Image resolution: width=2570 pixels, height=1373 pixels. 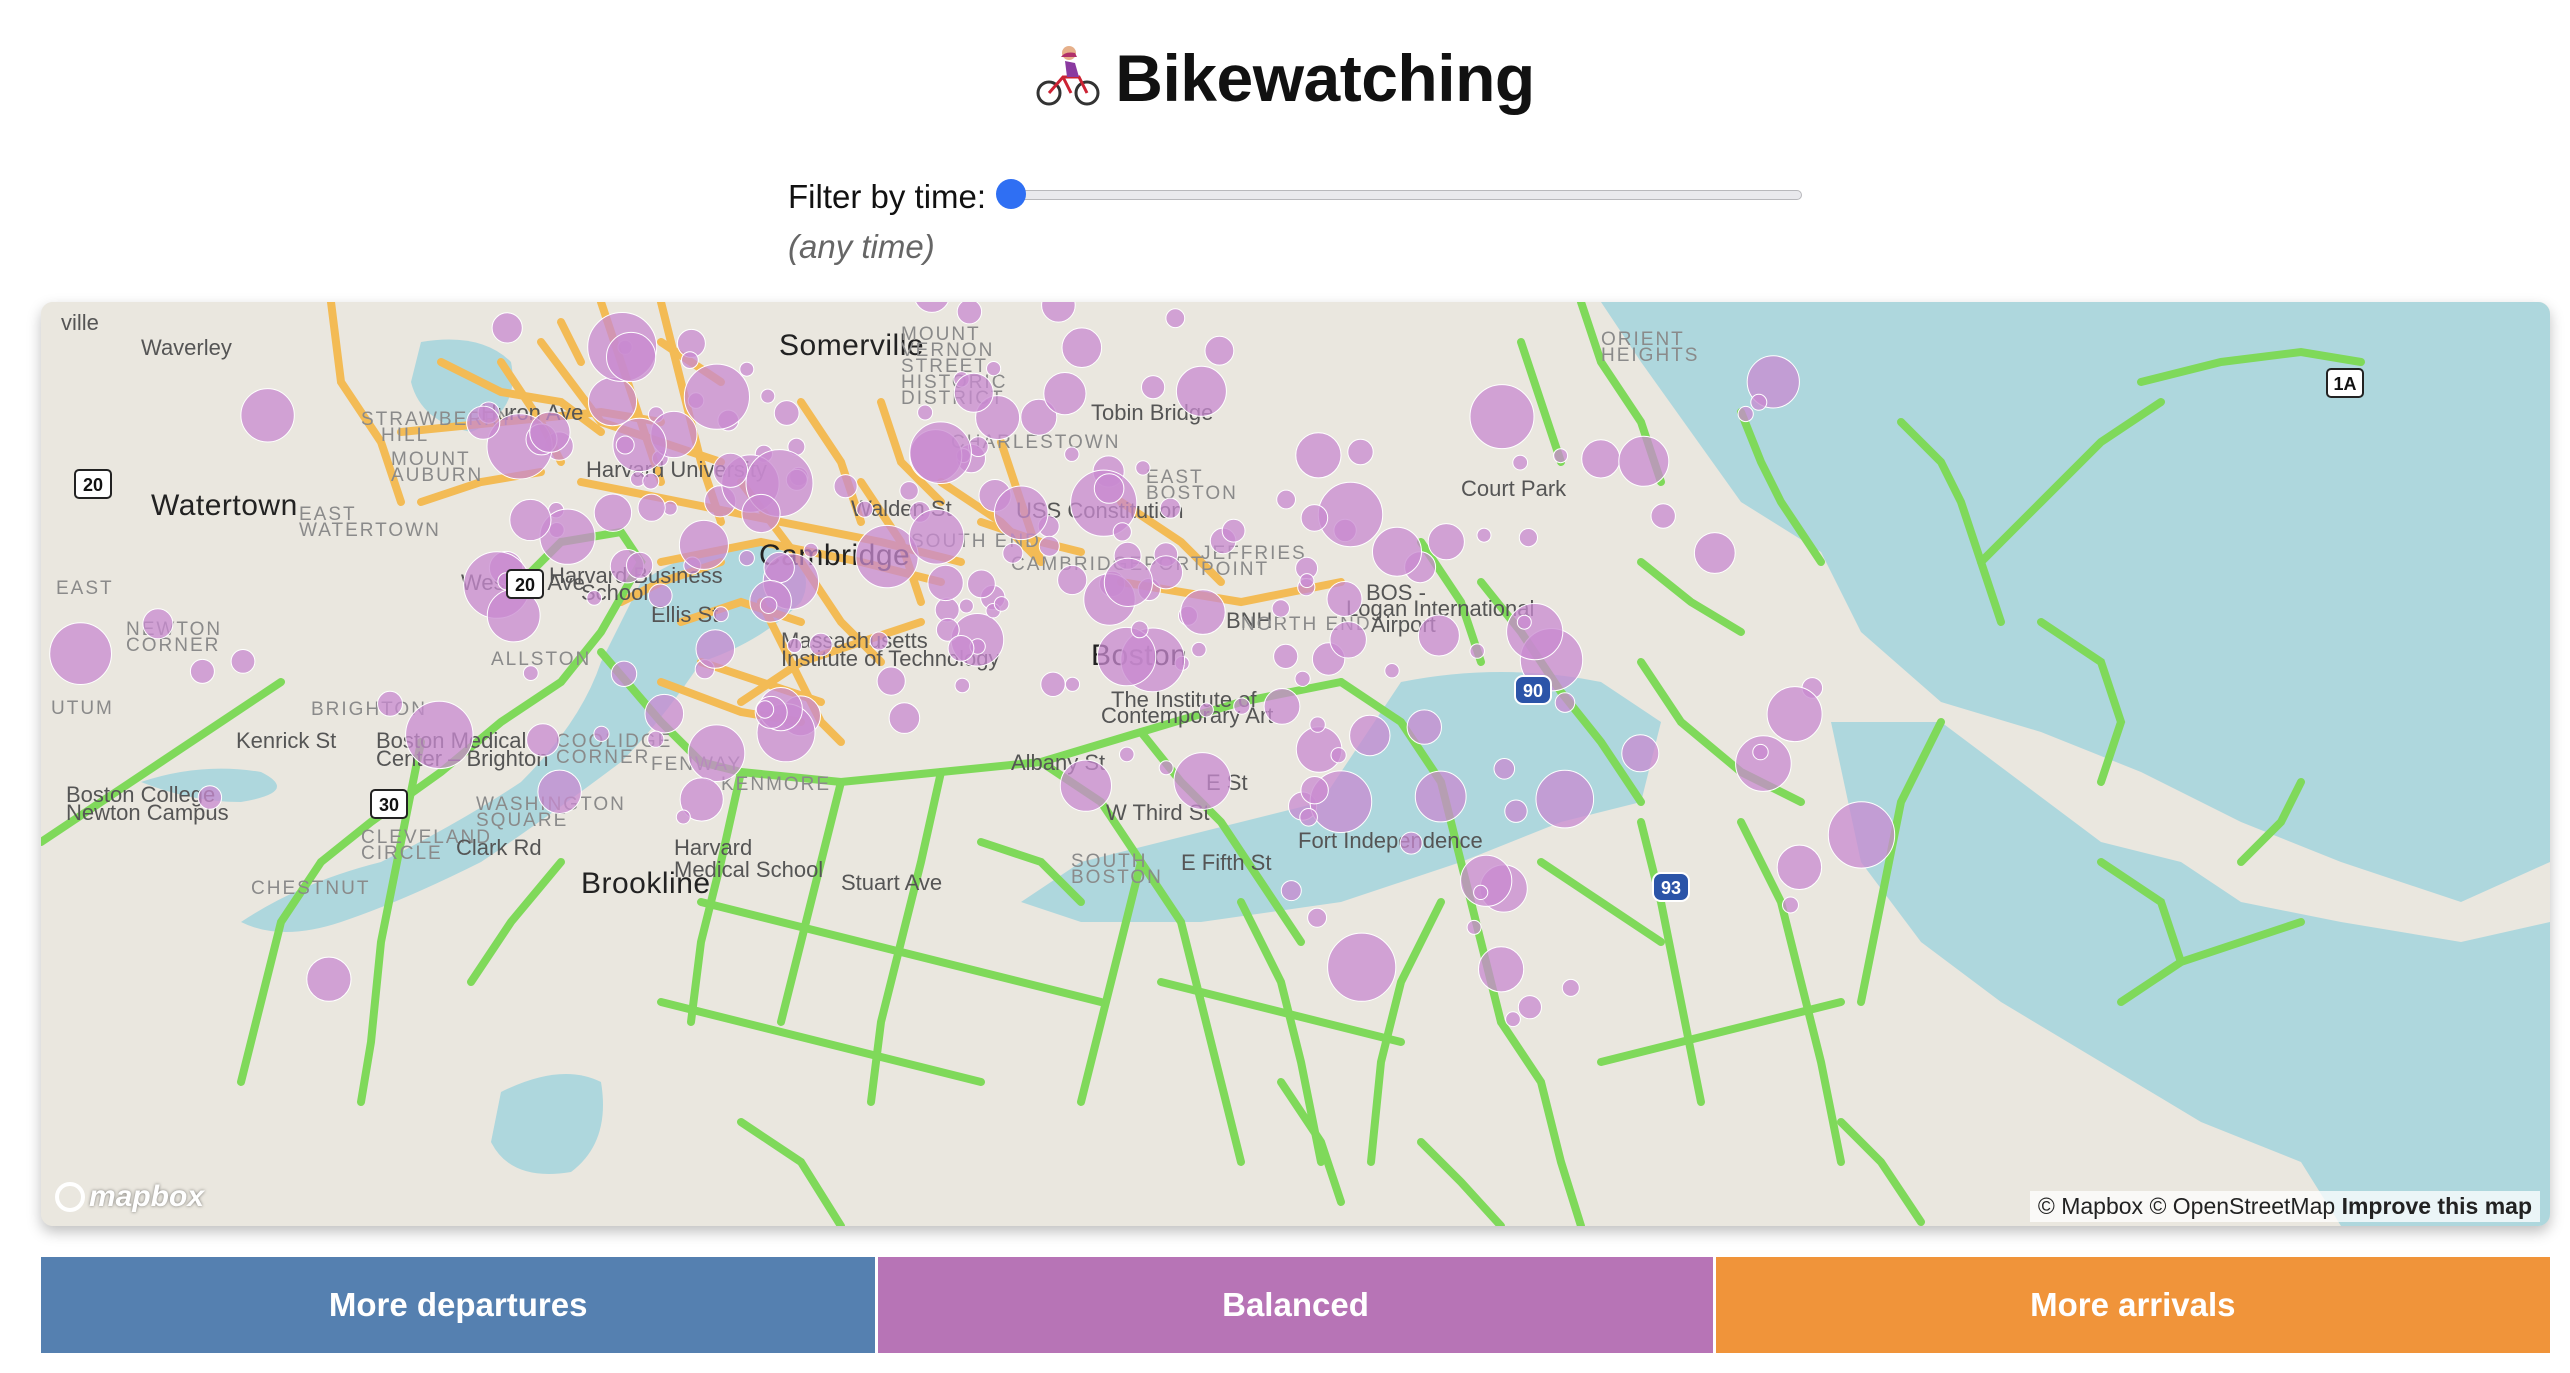 I want to click on time-slider, so click(x=1399, y=194).